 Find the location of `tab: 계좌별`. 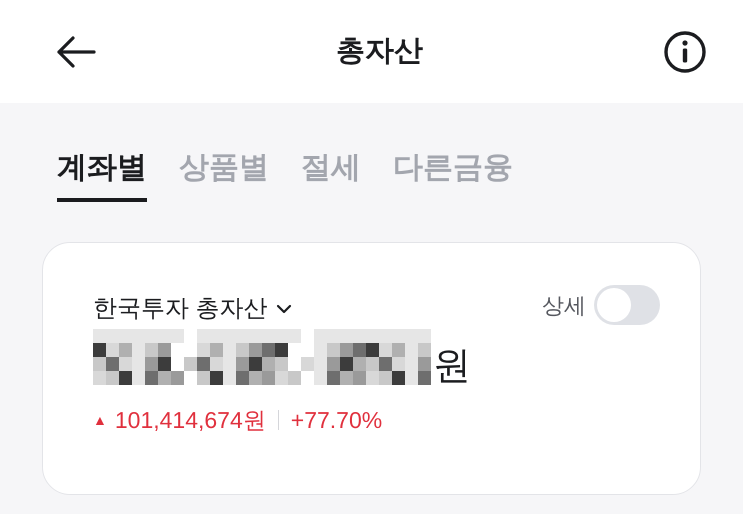

tab: 계좌별 is located at coordinates (102, 173).